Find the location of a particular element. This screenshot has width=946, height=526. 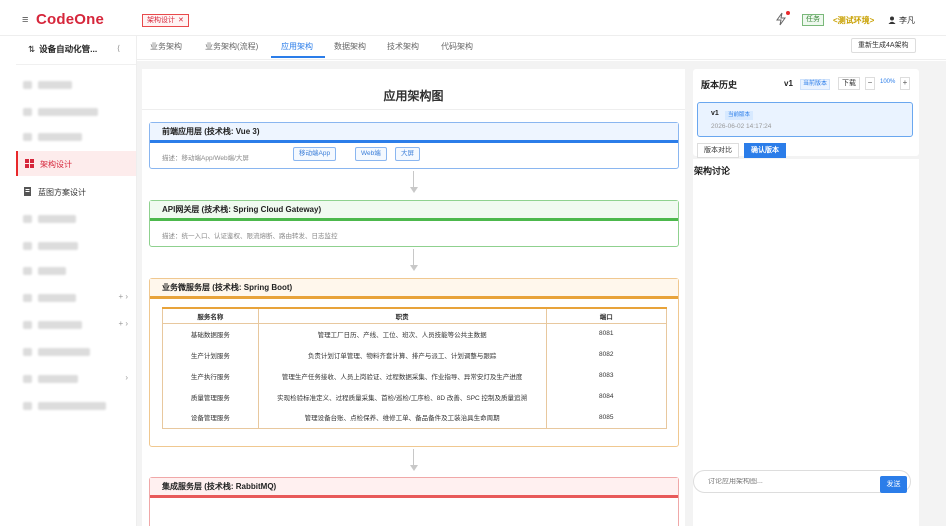

layer-title: 业务微服务层 (技术栈: Spring Boot) is located at coordinates (414, 287).